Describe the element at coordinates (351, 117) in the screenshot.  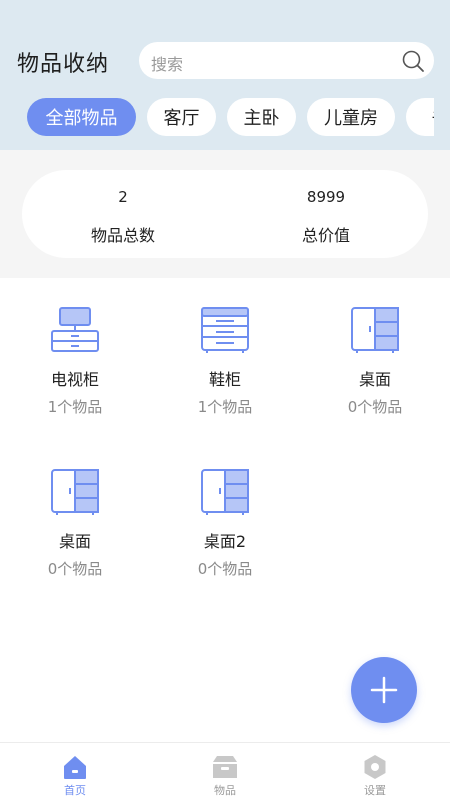
I see `tab-kids-room: 儿童房` at that location.